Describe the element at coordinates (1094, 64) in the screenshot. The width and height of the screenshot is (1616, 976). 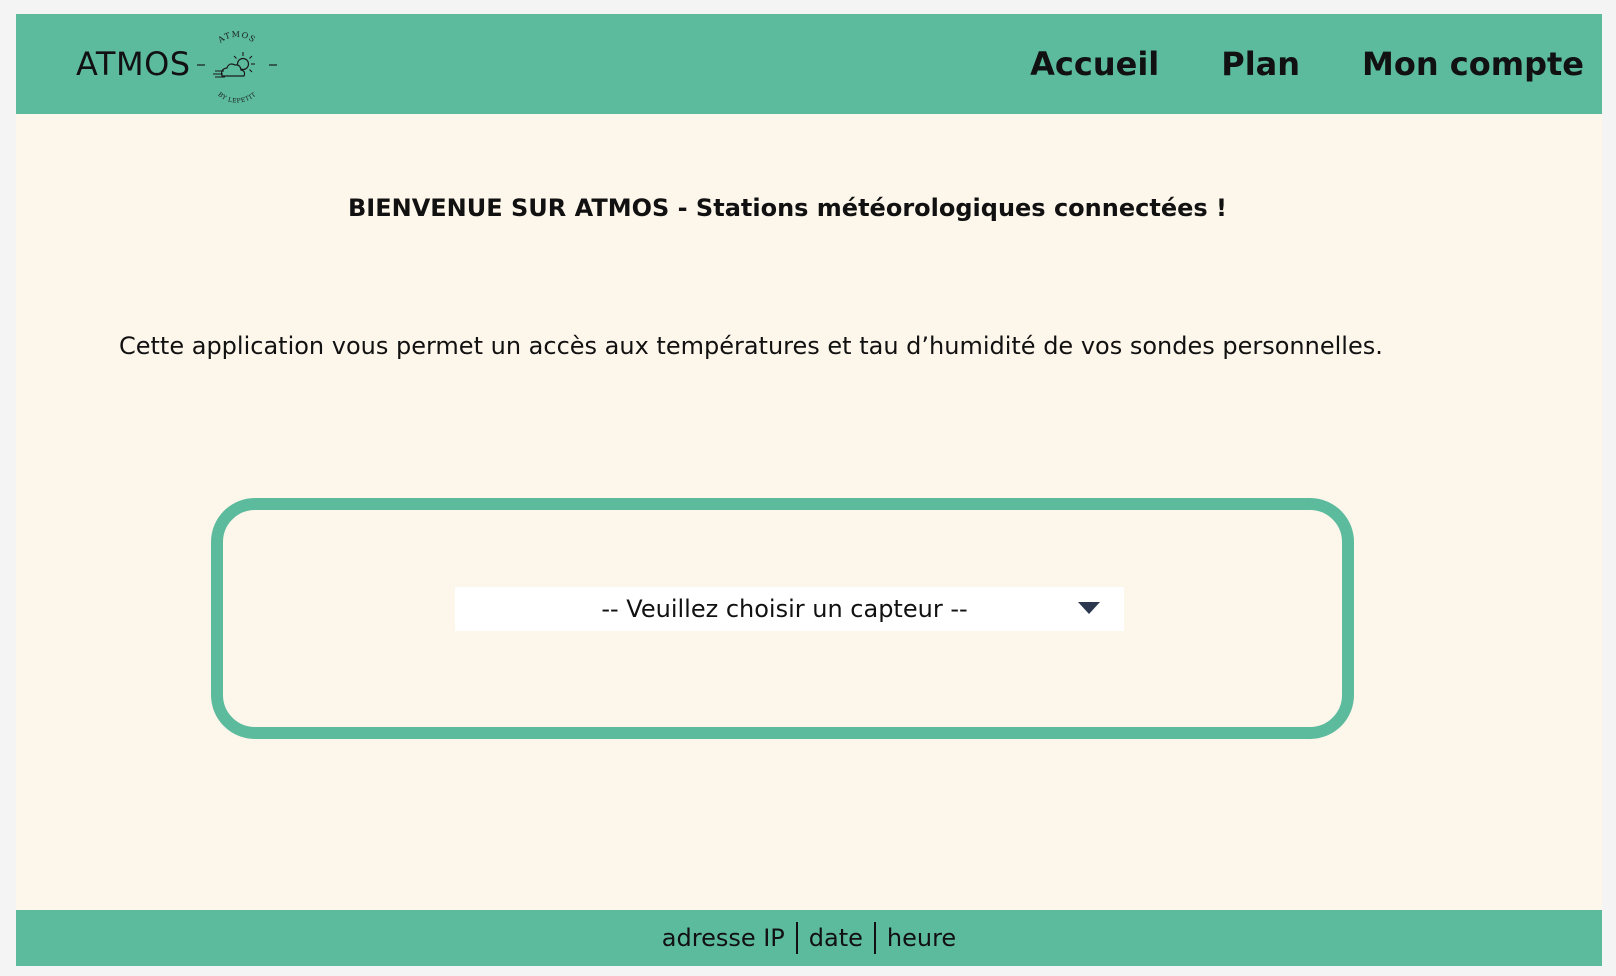
I see `nav-item-accueil: Accueil` at that location.